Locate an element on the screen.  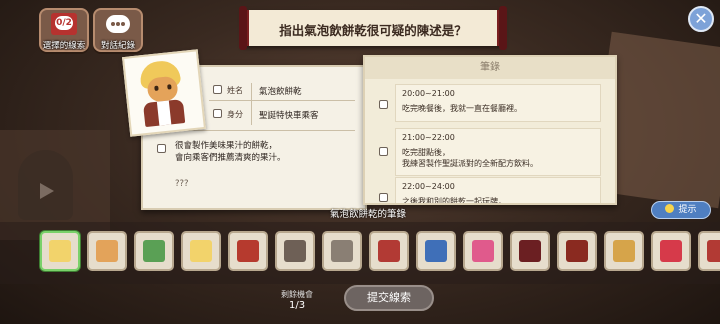
name-value: 氣泡飲餅乾 is located at coordinates (280, 92).